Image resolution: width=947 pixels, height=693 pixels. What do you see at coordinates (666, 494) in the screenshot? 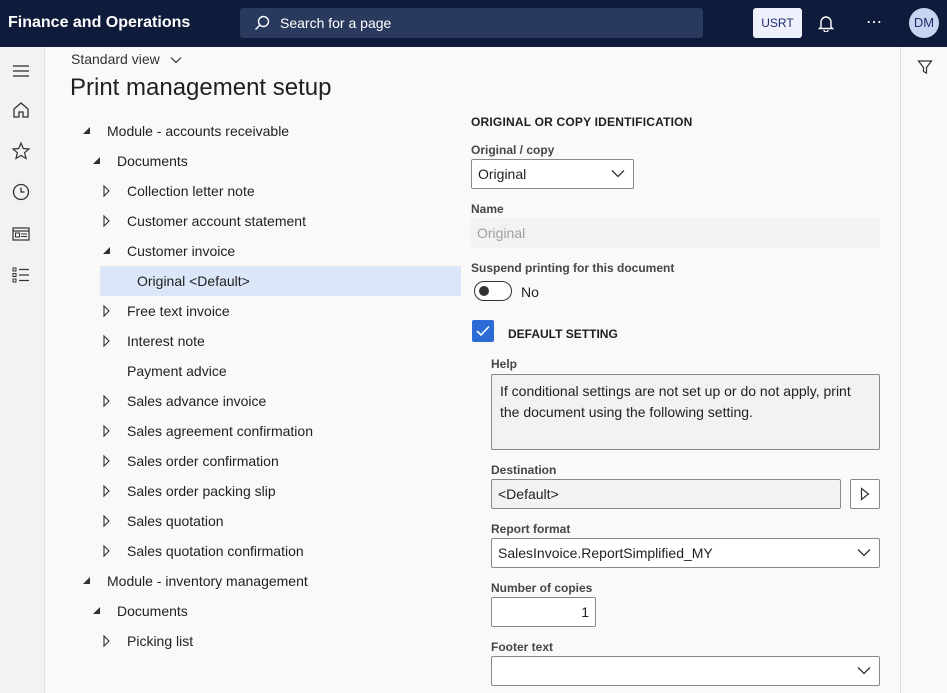
I see `destination-field: <Default>` at bounding box center [666, 494].